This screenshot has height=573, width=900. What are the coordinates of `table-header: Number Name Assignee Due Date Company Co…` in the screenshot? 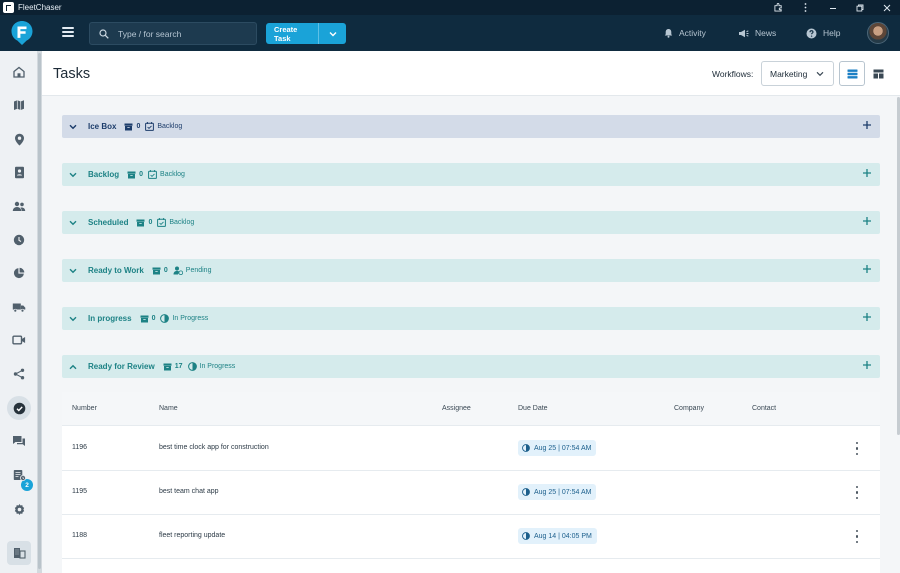 It's located at (471, 409).